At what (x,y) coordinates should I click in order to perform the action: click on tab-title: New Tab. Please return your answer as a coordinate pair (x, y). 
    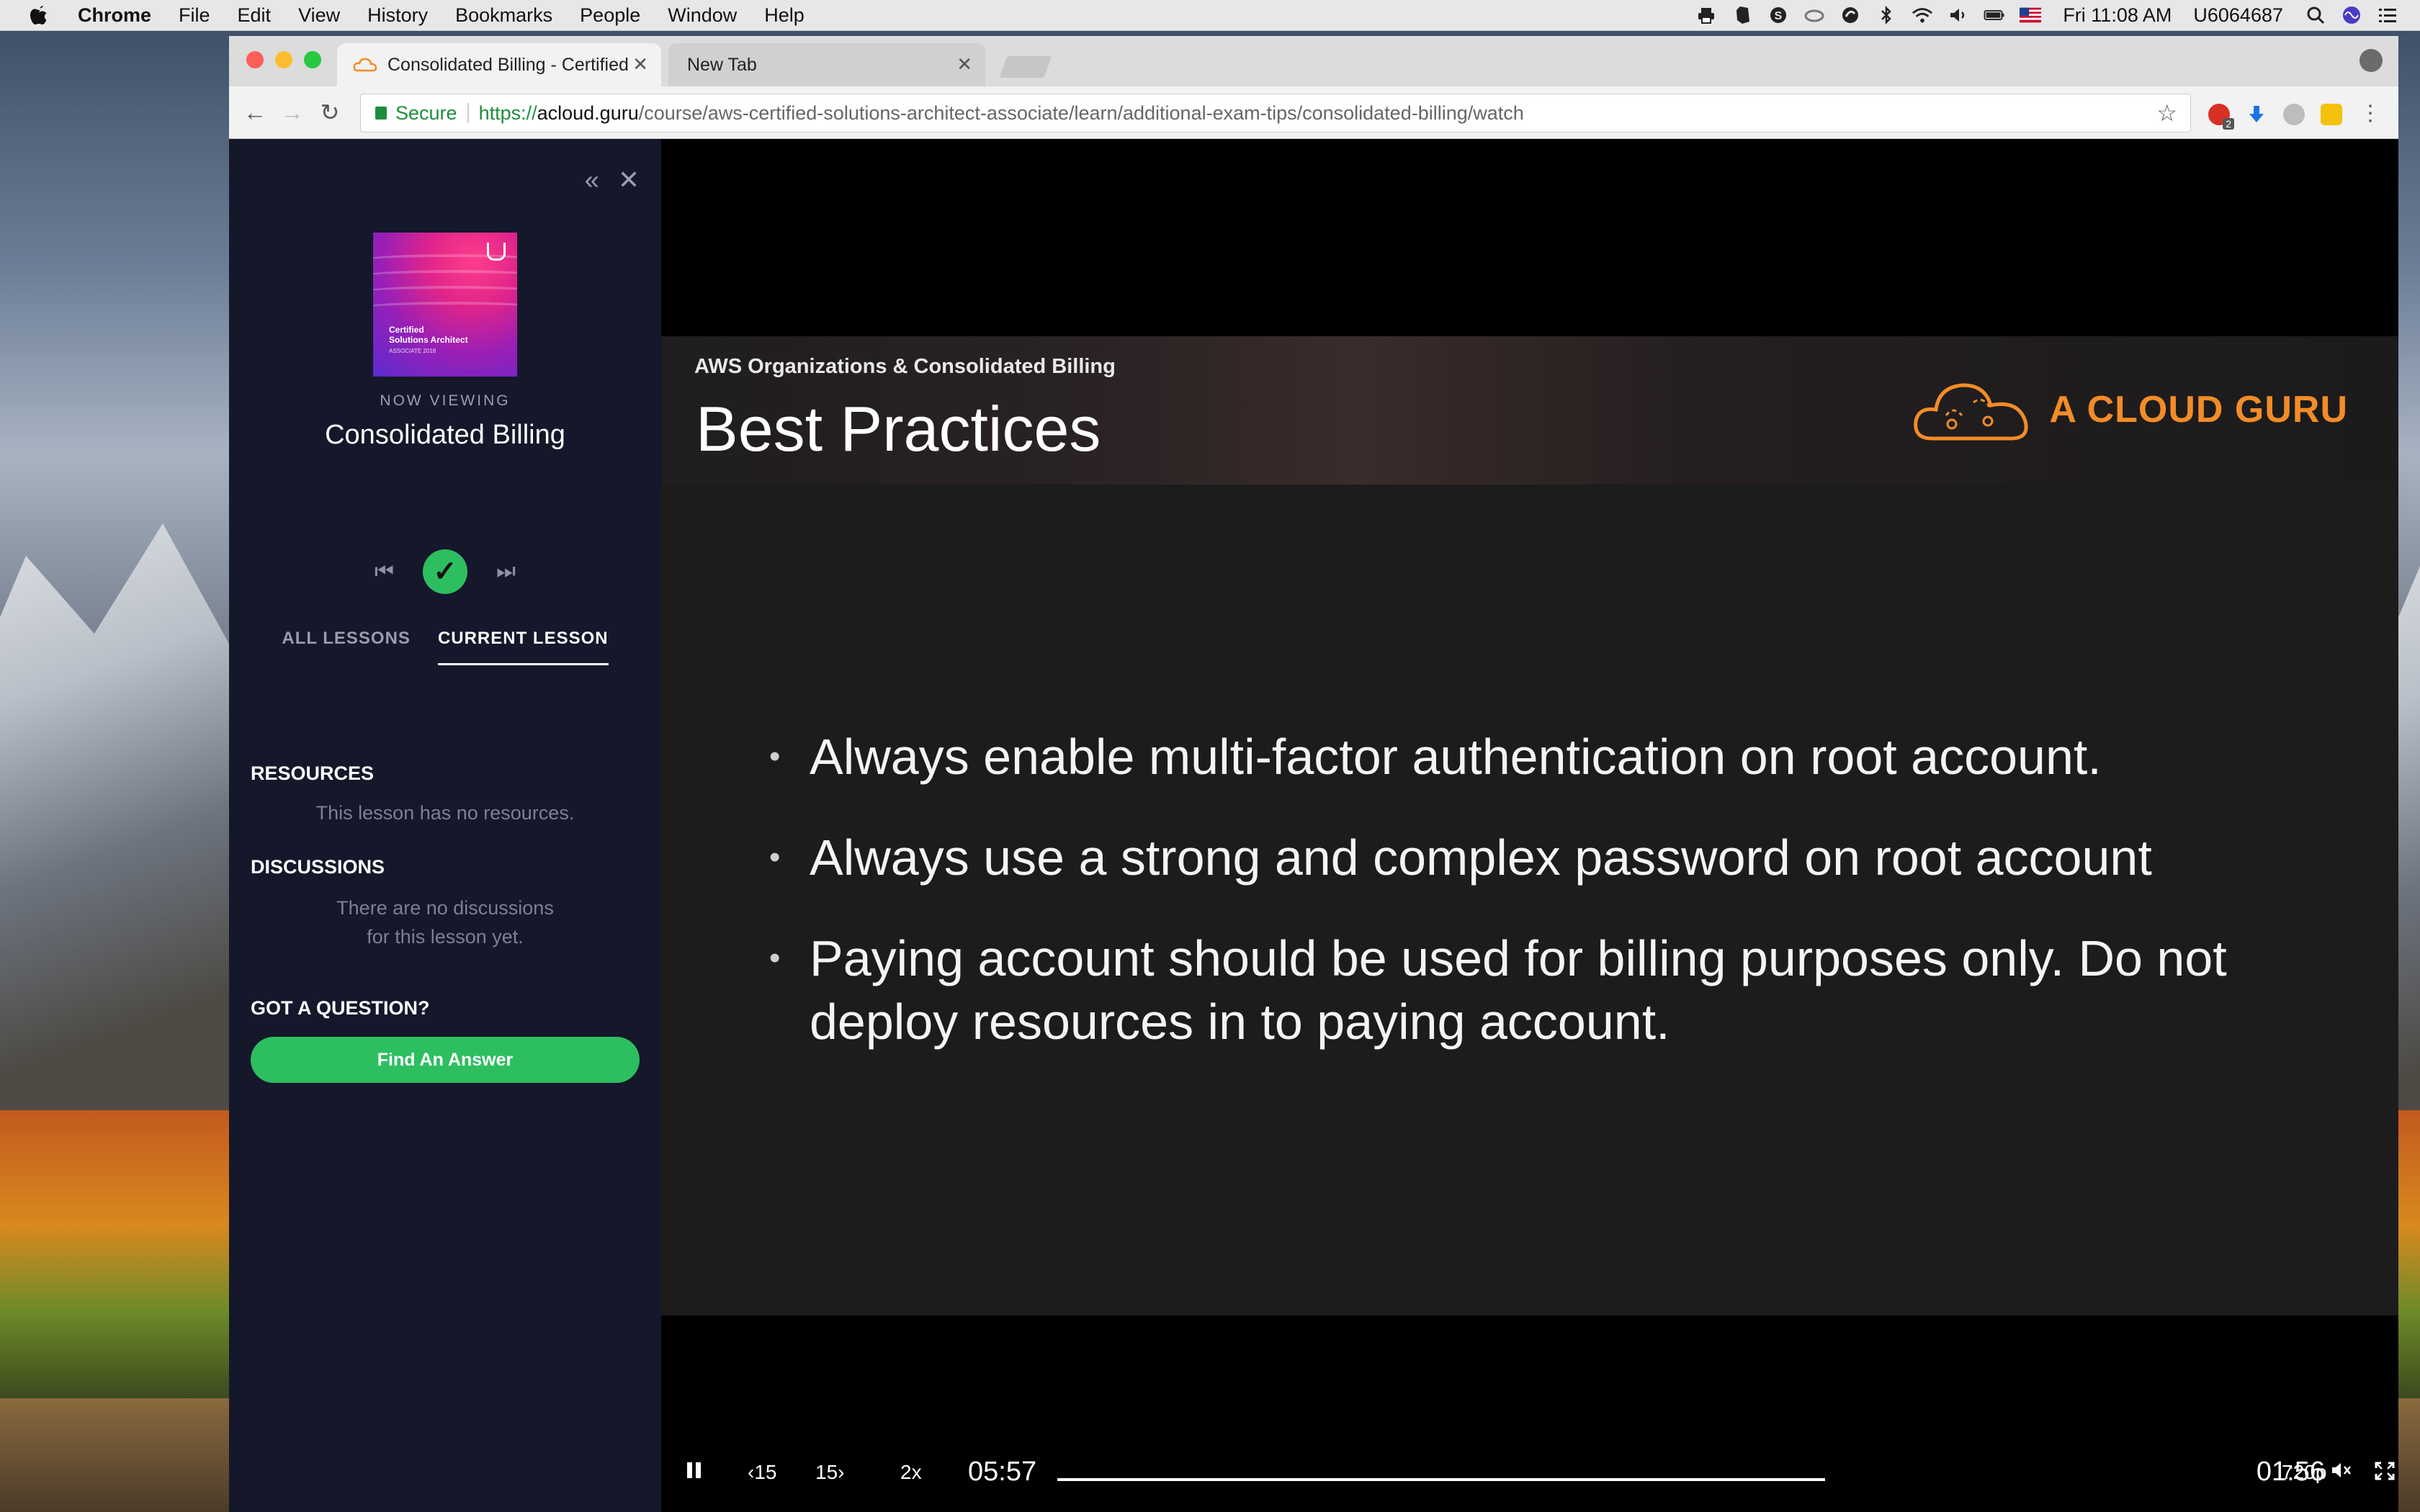
    Looking at the image, I should click on (722, 64).